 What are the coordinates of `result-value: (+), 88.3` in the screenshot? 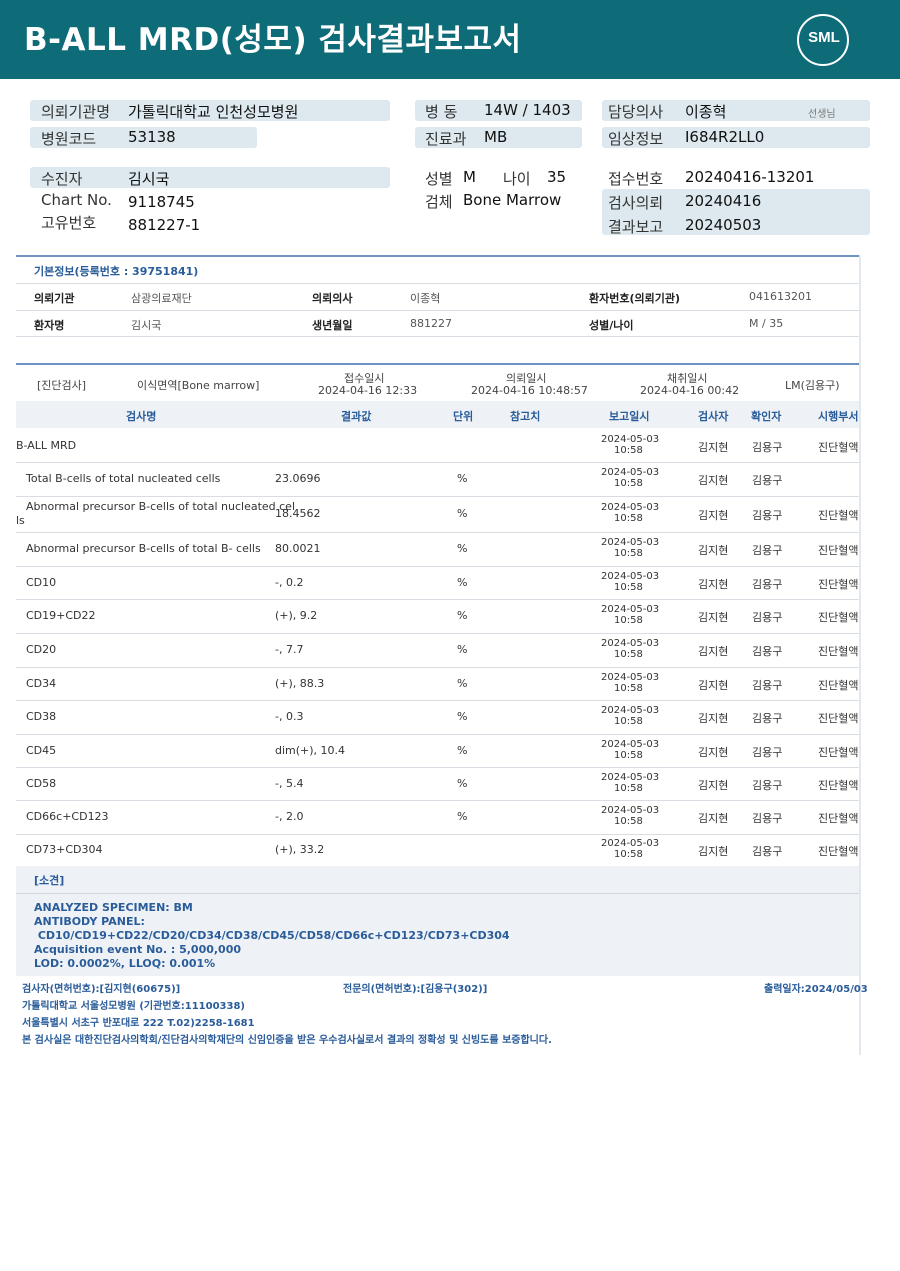 It's located at (300, 683).